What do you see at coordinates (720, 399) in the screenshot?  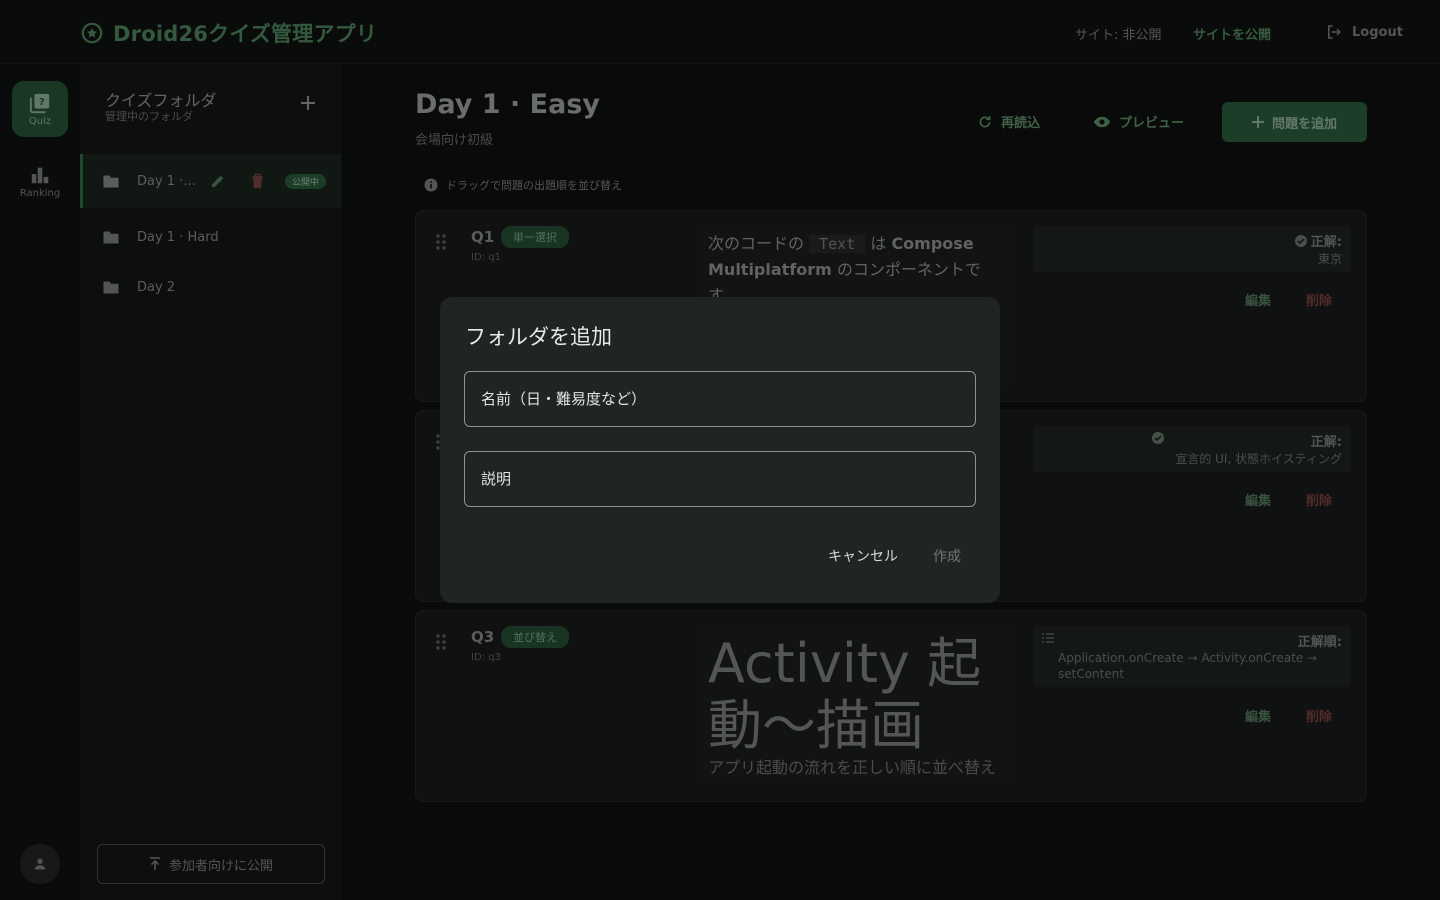 I see `folder-name-input` at bounding box center [720, 399].